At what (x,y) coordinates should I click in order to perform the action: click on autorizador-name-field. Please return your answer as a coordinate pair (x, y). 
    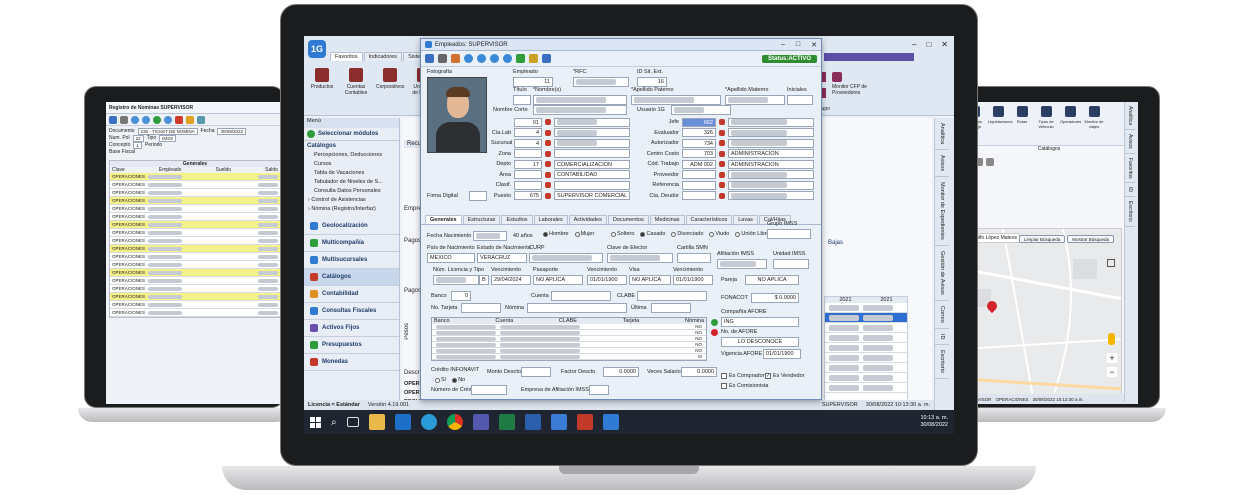
    Looking at the image, I should click on (771, 143).